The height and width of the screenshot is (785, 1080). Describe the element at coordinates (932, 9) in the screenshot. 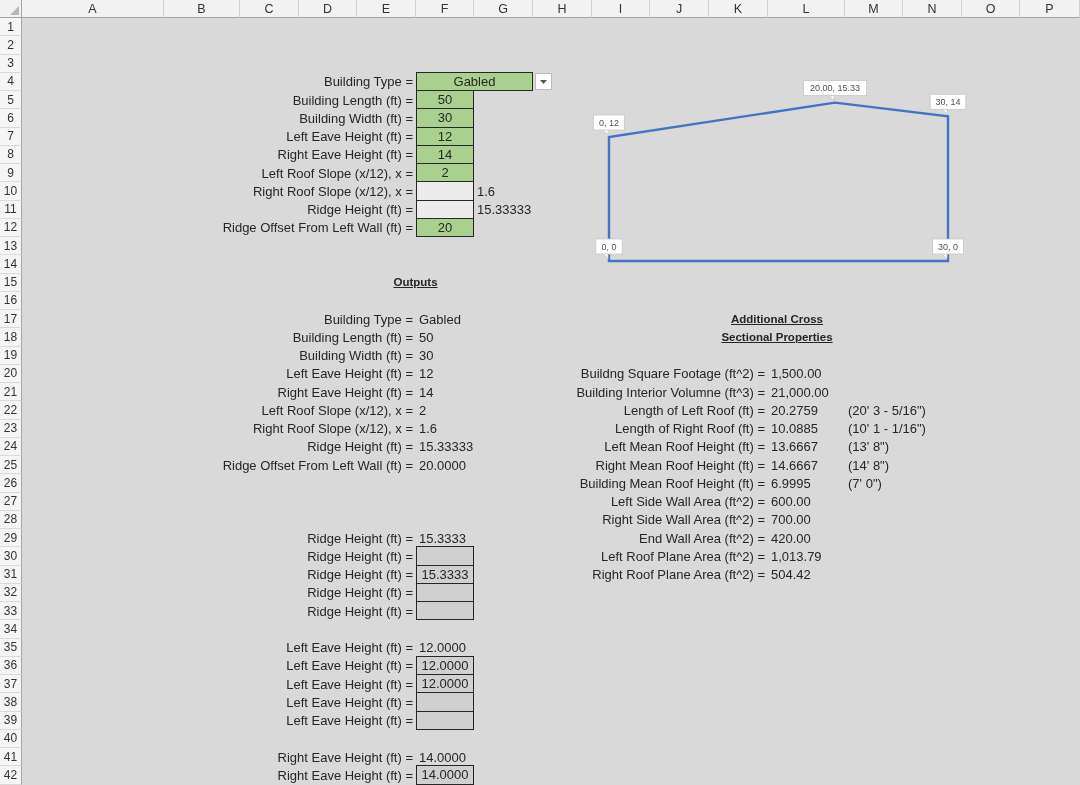

I see `column-header: N` at that location.